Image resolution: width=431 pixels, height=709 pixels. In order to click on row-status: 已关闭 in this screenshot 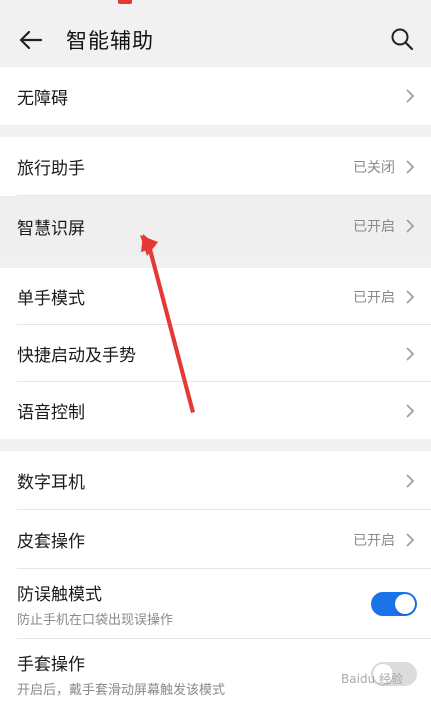, I will do `click(374, 167)`.